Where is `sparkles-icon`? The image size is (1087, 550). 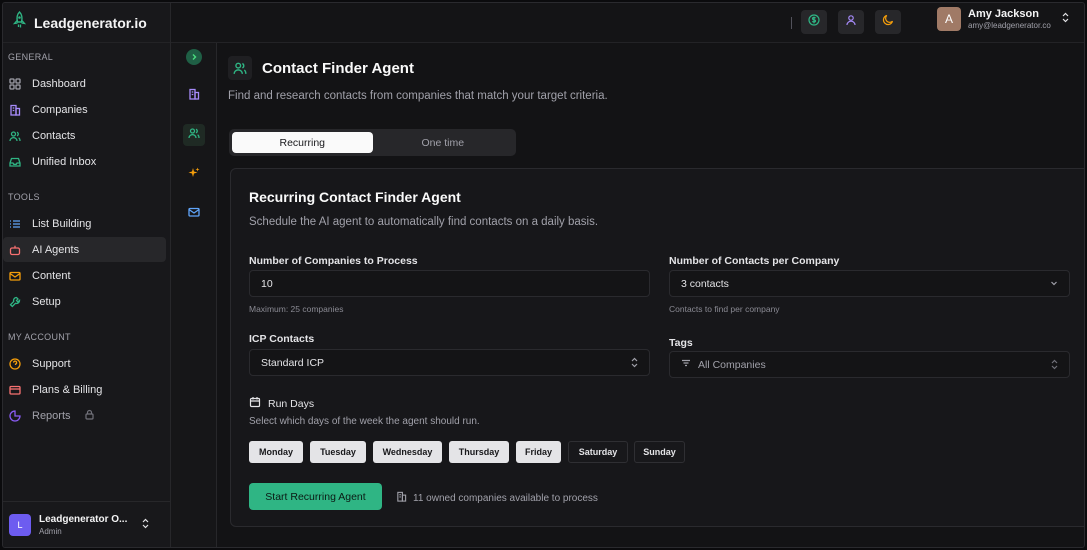 sparkles-icon is located at coordinates (194, 175).